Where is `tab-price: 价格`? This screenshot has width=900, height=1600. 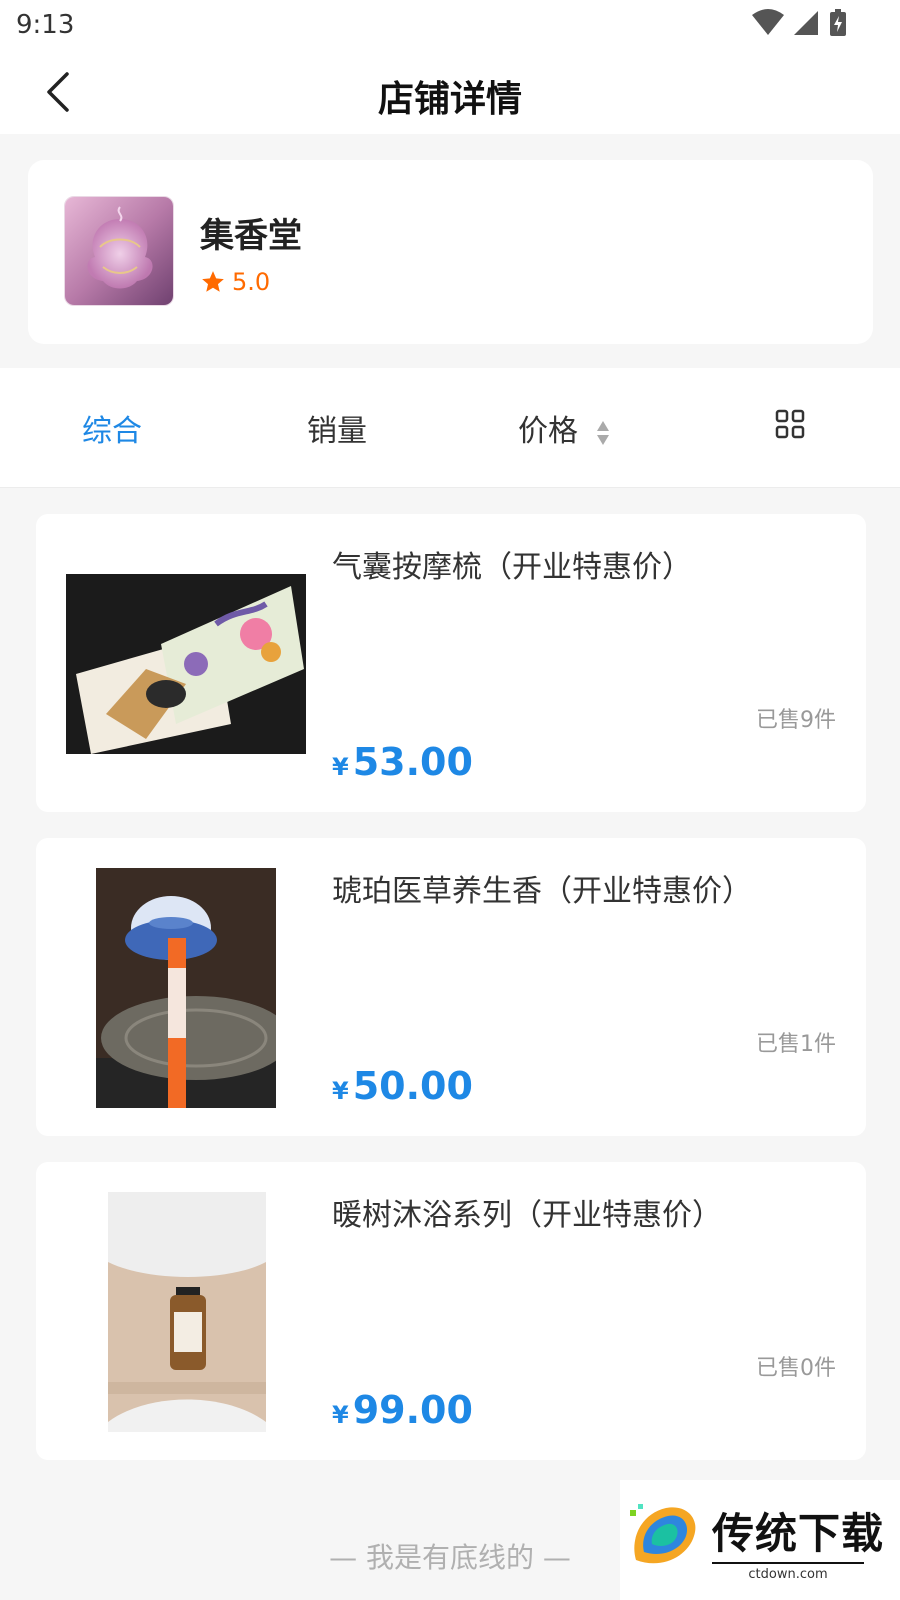
tab-price: 价格 is located at coordinates (564, 428).